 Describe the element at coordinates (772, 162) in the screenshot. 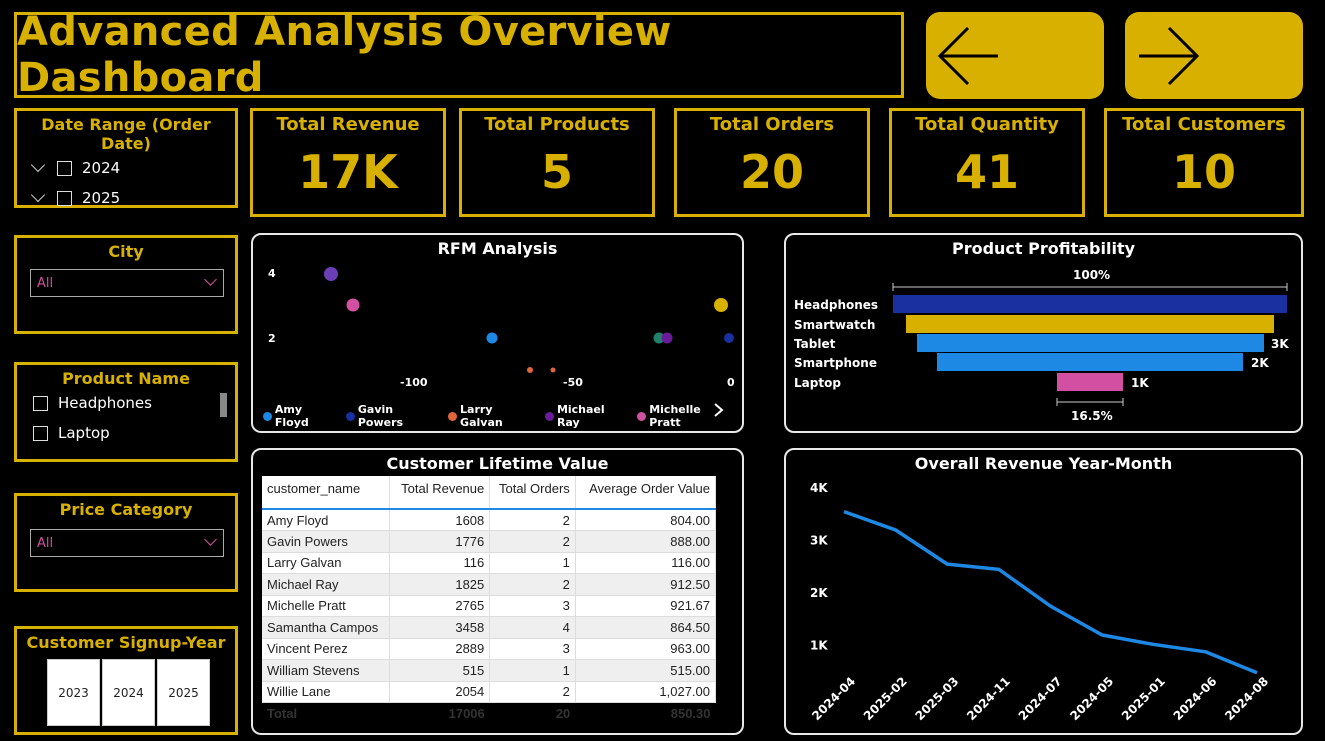

I see `kpi-total-orders: Total Orders 20` at that location.